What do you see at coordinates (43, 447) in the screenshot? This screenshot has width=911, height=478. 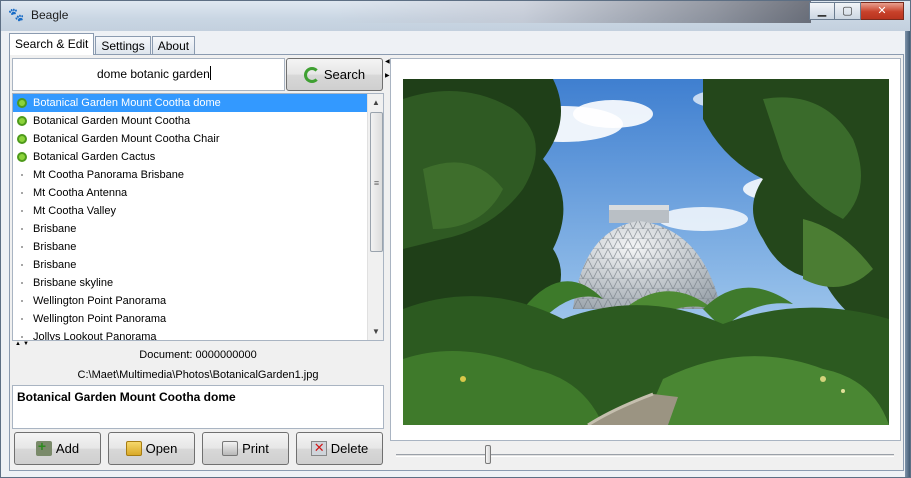 I see `add-icon` at bounding box center [43, 447].